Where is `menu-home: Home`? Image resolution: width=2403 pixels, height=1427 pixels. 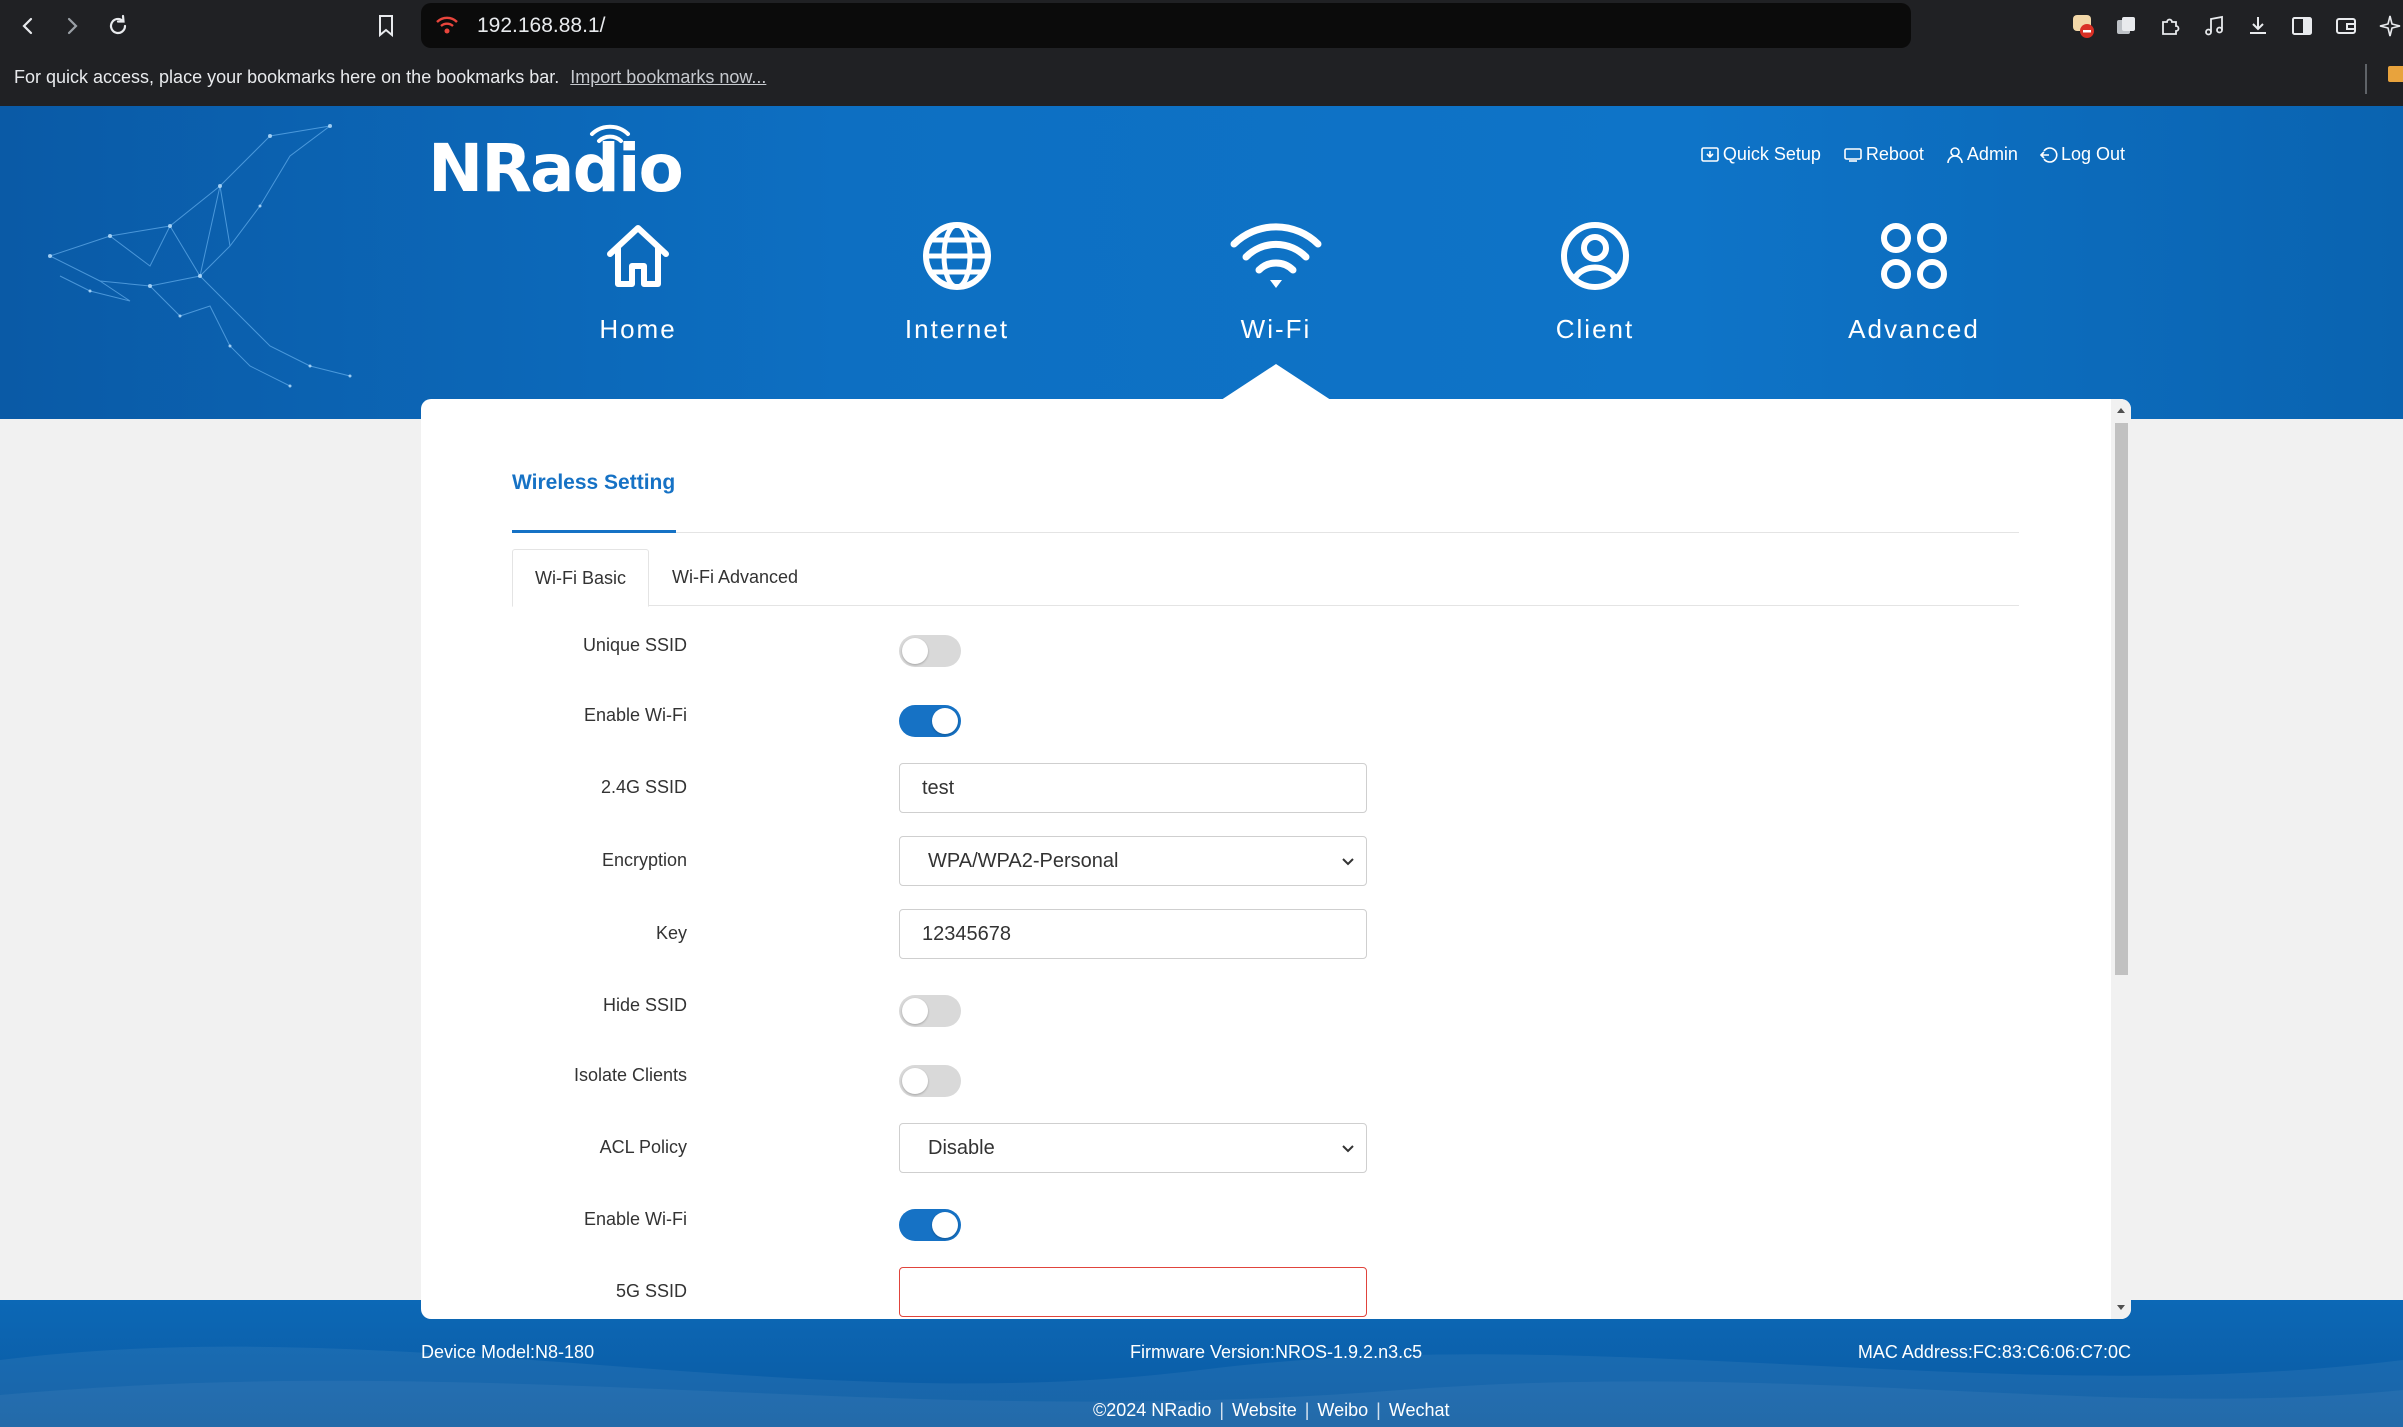 menu-home: Home is located at coordinates (638, 280).